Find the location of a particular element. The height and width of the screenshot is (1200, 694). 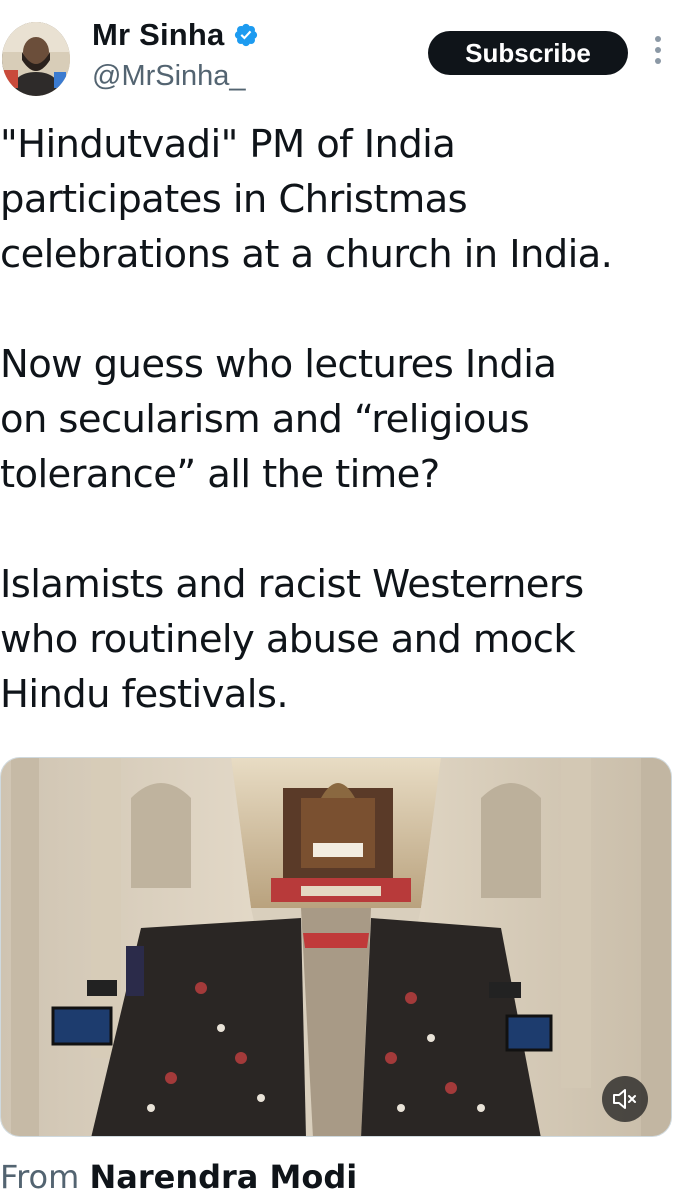

subscribe-button: Subscribe is located at coordinates (528, 53).